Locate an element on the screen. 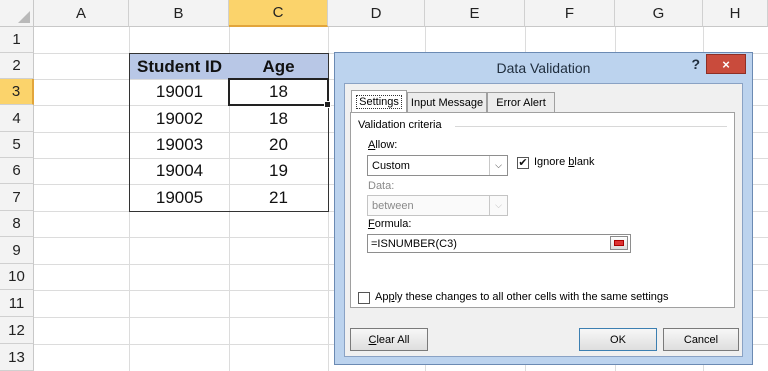  tab-settings: Settings is located at coordinates (379, 101).